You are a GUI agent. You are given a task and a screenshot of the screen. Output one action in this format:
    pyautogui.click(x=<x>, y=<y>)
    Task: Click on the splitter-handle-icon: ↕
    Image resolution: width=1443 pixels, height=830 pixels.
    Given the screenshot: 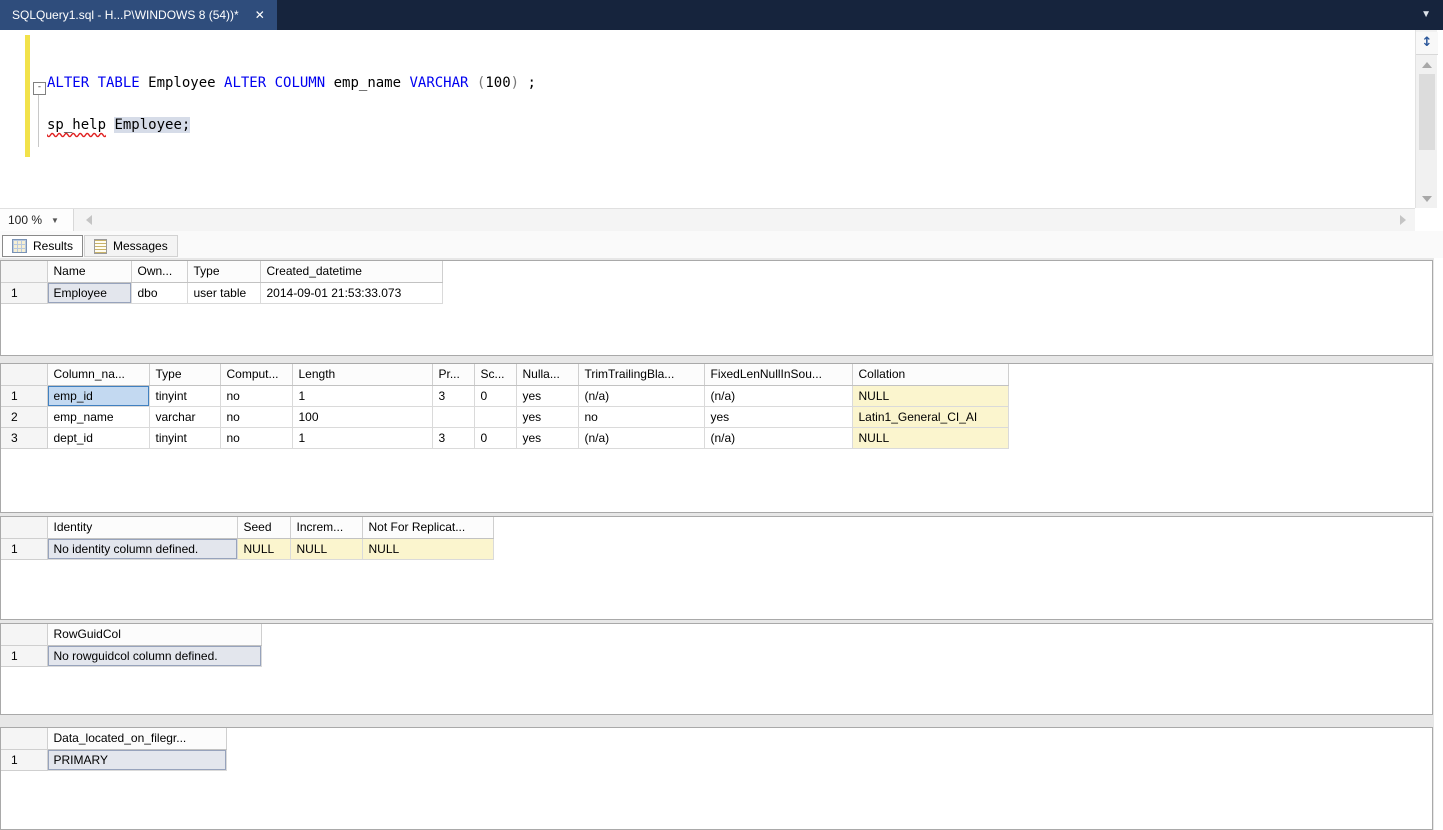 What is the action you would take?
    pyautogui.click(x=1427, y=43)
    